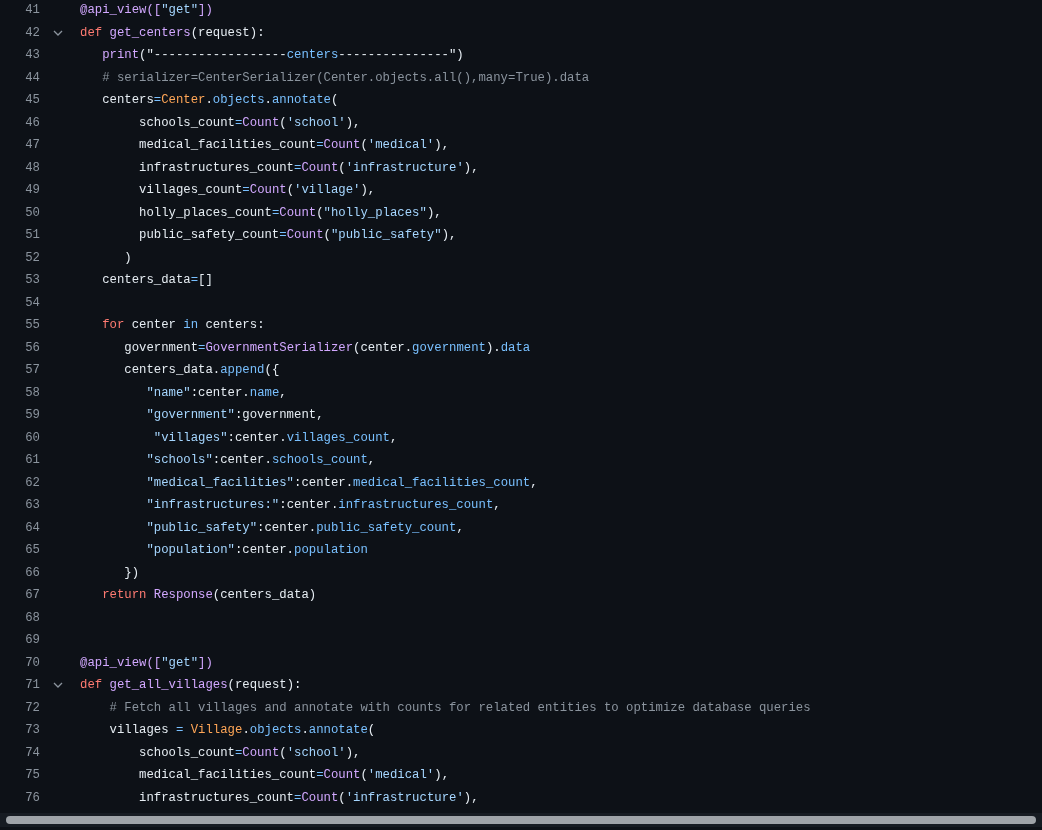 The image size is (1042, 830). Describe the element at coordinates (32, 32) in the screenshot. I see `line-number: 42` at that location.